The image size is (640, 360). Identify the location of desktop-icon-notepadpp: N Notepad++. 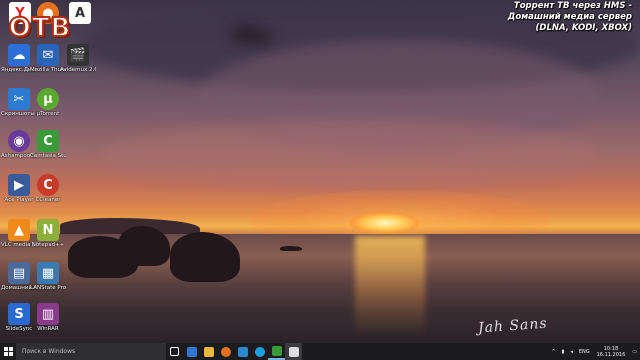
(48, 233).